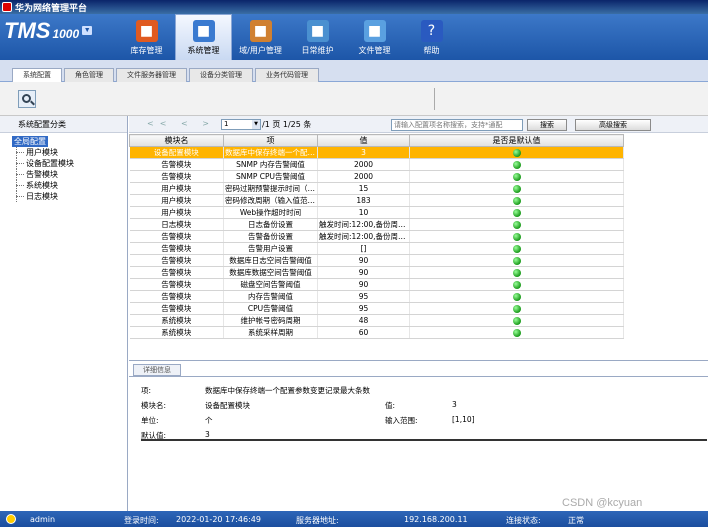 The image size is (708, 527). Describe the element at coordinates (363, 188) in the screenshot. I see `cell-value: 15` at that location.